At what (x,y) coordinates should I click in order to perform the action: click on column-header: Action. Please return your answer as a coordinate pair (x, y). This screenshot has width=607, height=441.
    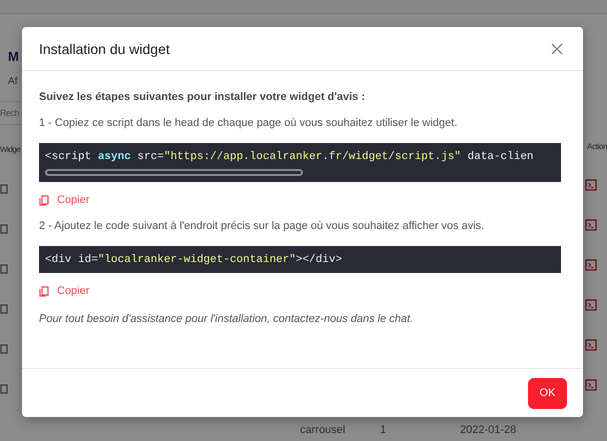
    Looking at the image, I should click on (597, 146).